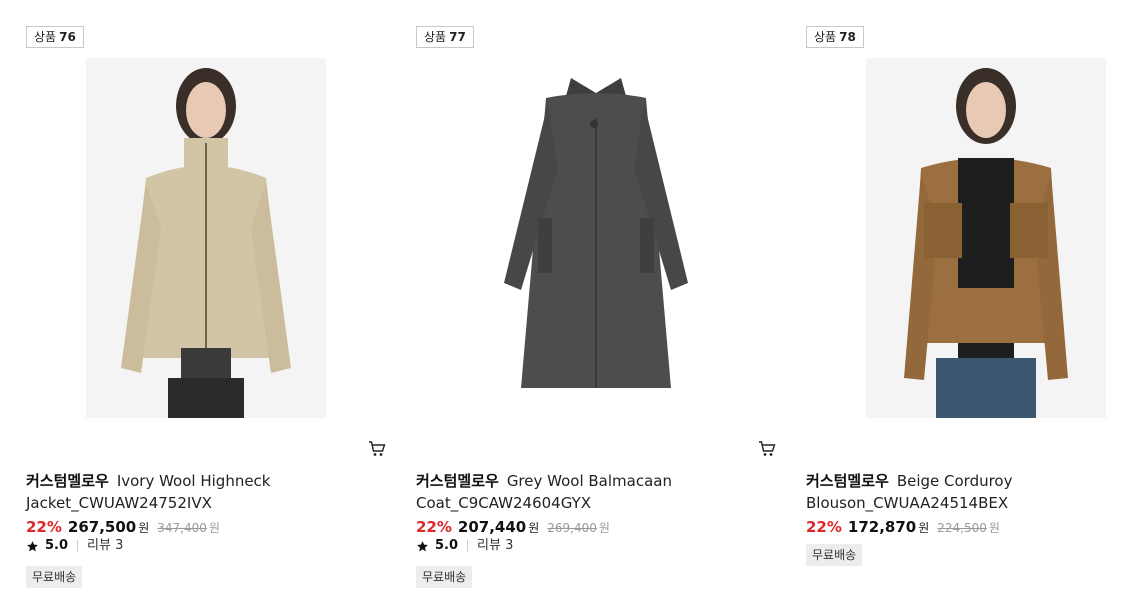 This screenshot has width=1135, height=602. I want to click on coat-photo, so click(596, 238).